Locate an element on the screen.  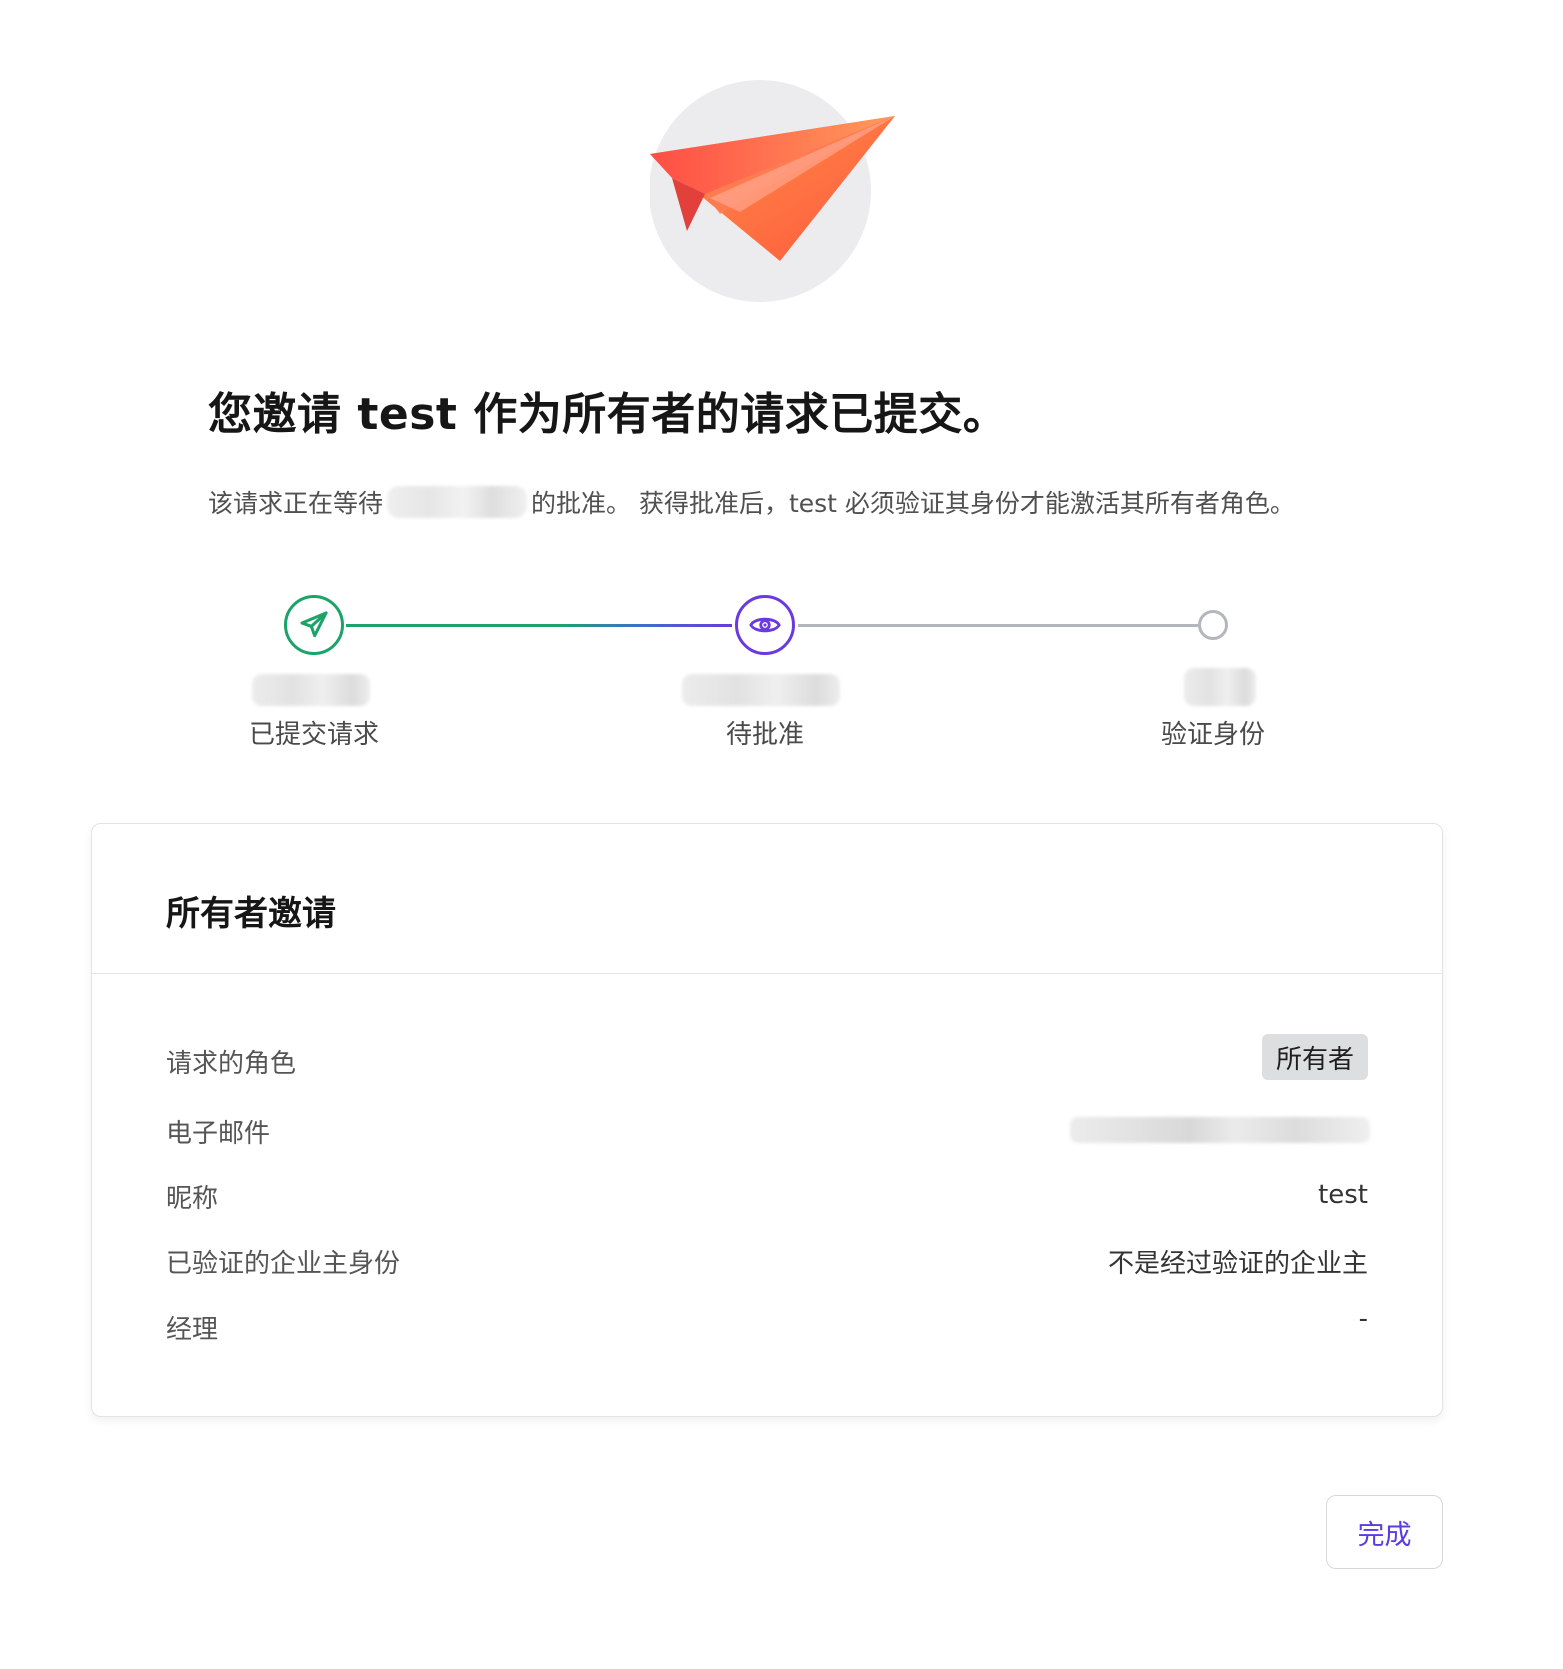
step-pending-approval-indicator is located at coordinates (765, 625).